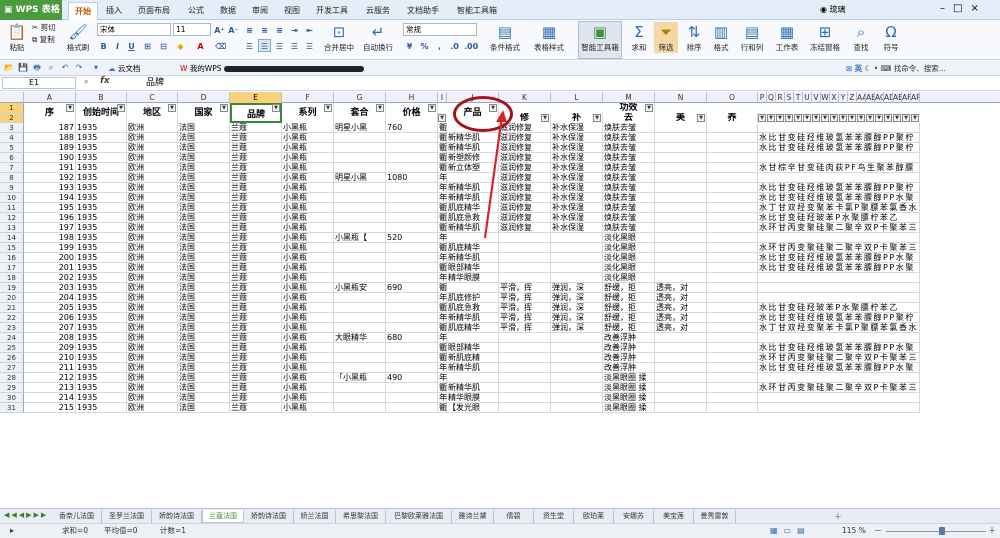  I want to click on cell: 肌底修护, so click(473, 298).